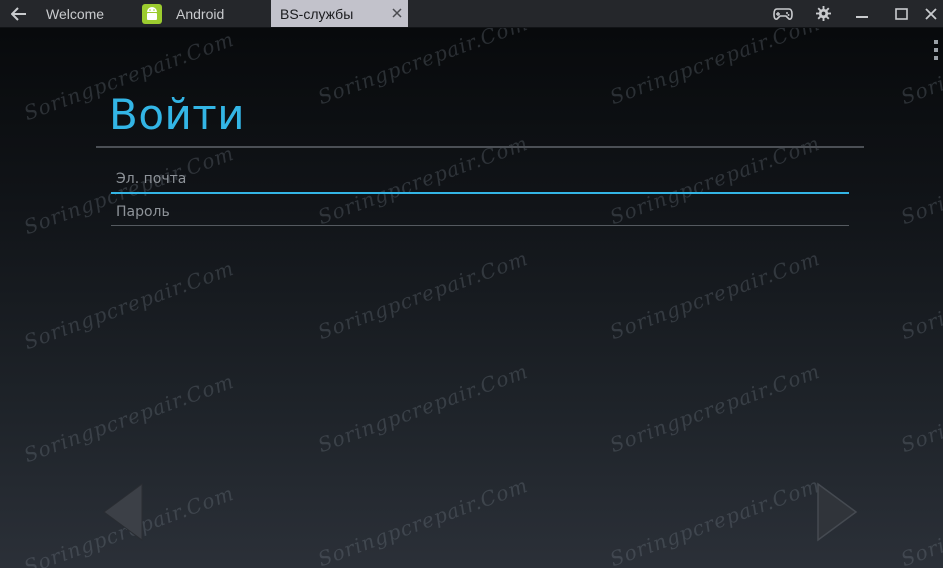  Describe the element at coordinates (75, 13) in the screenshot. I see `tab-welcome-label: Welcome` at that location.